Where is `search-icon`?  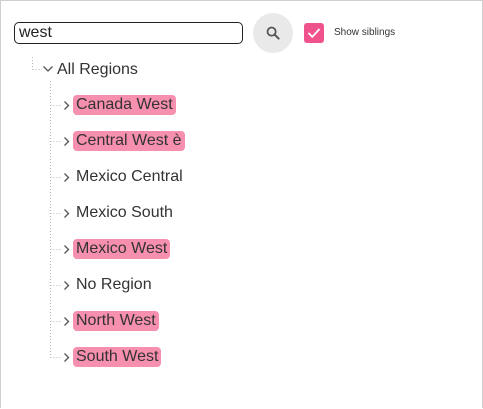 search-icon is located at coordinates (273, 33).